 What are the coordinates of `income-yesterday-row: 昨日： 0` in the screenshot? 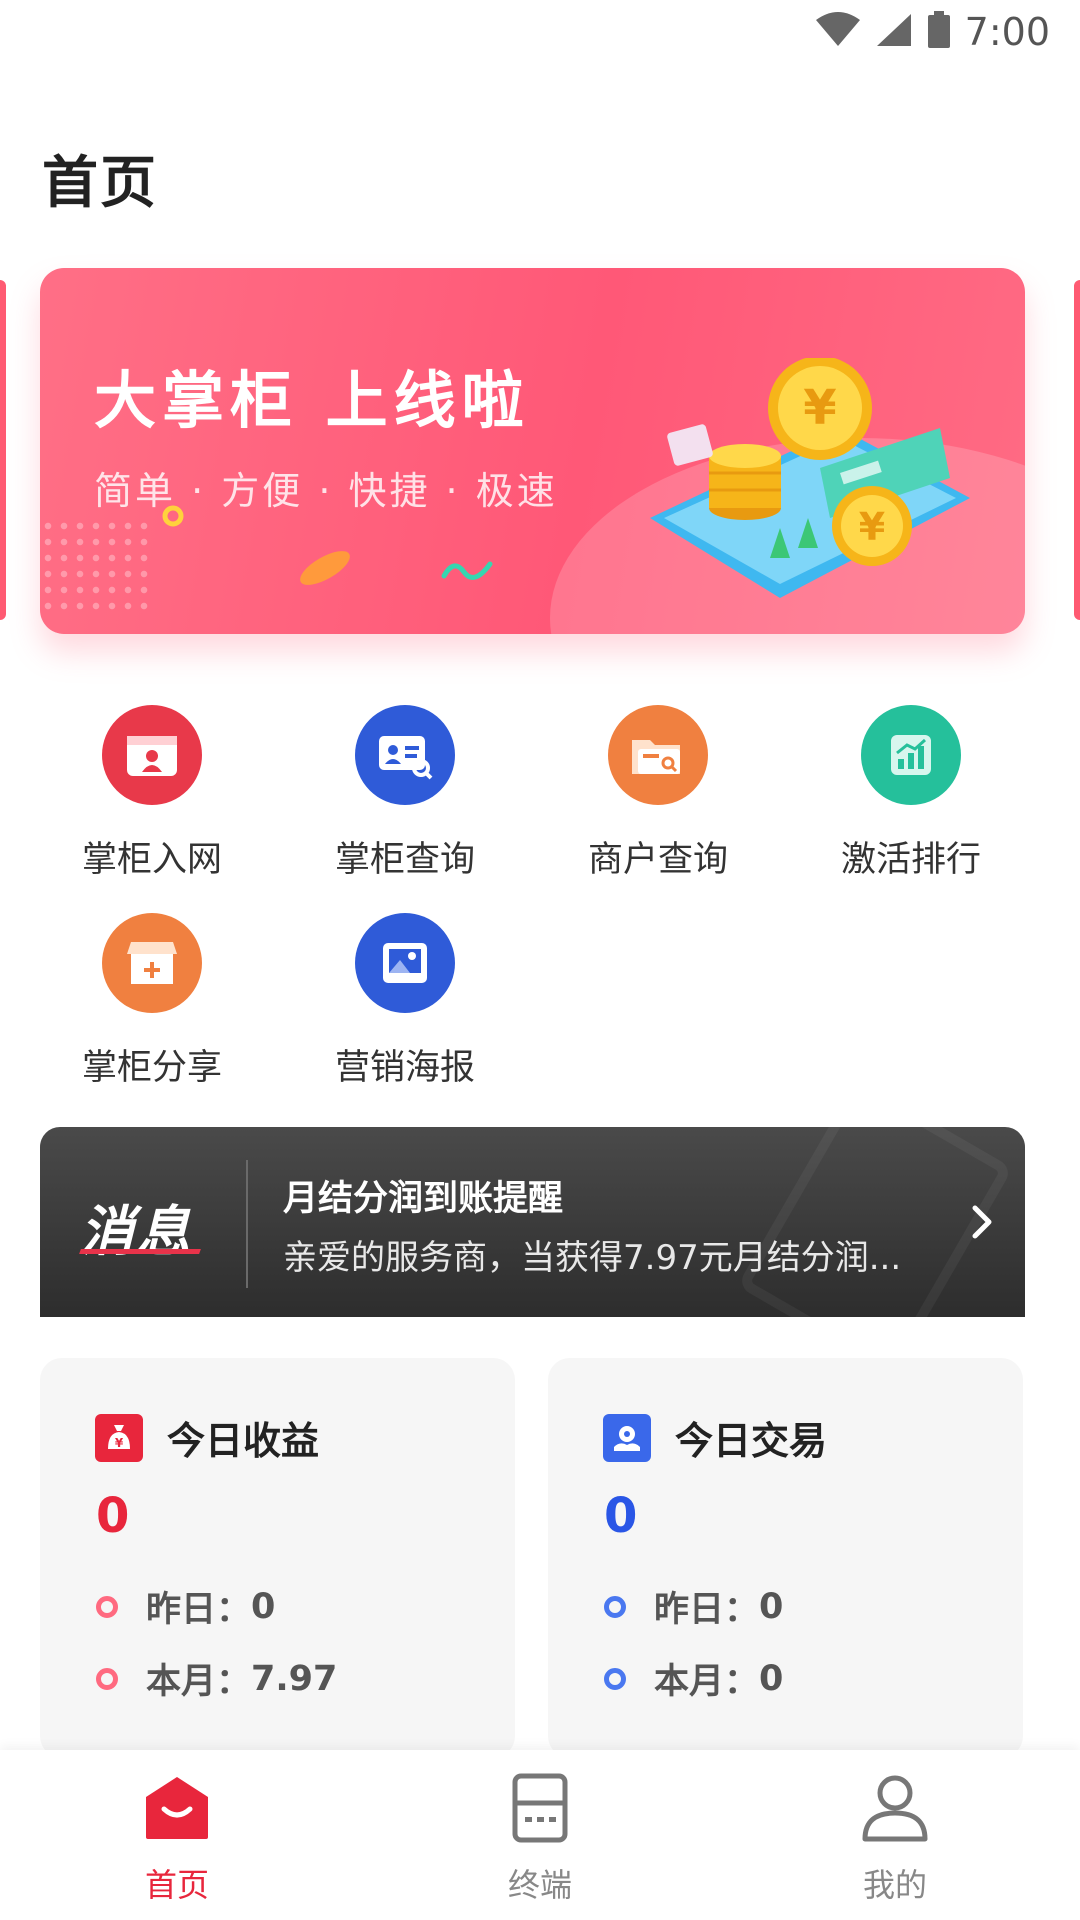 It's located at (185, 1606).